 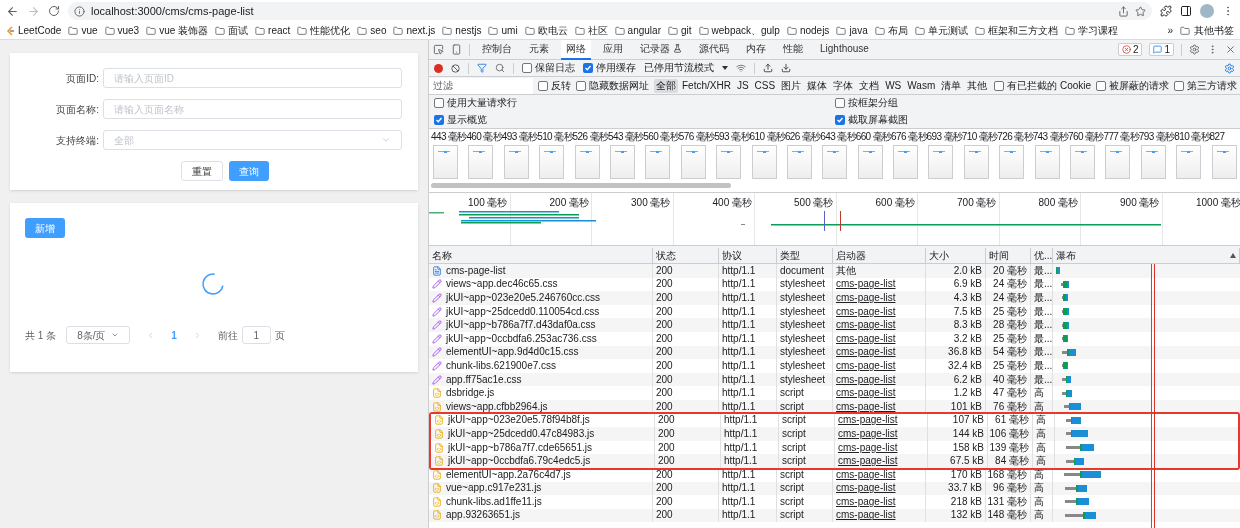 I want to click on secondary-button: 重置, so click(x=202, y=171).